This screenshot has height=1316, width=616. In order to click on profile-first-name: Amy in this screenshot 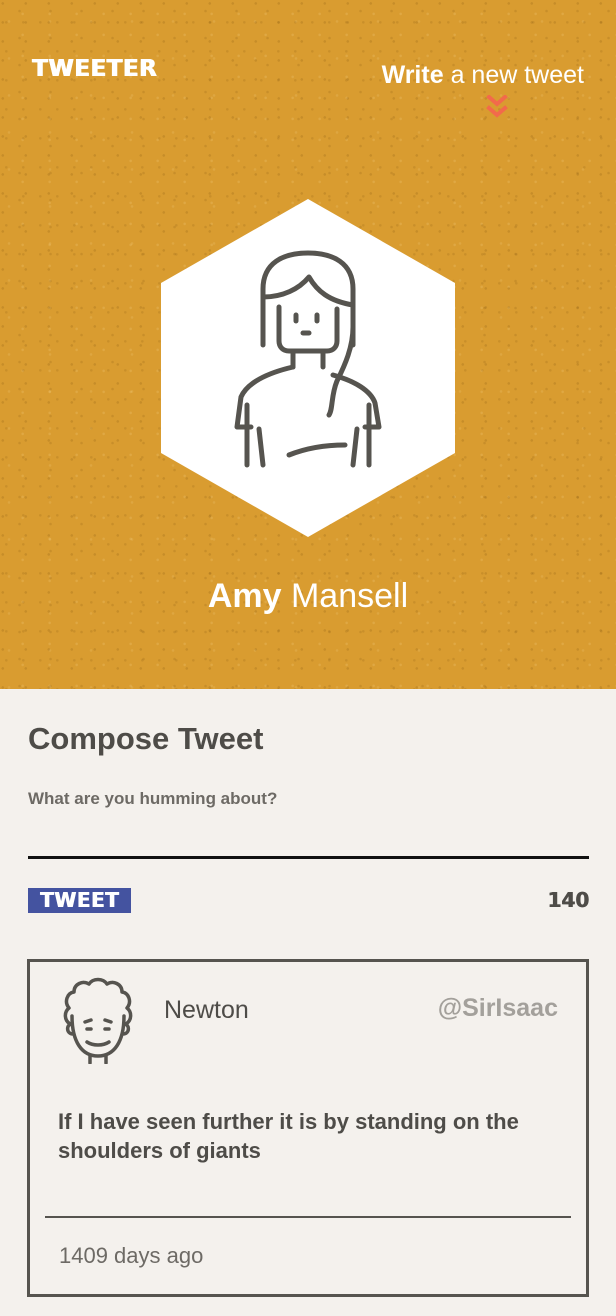, I will do `click(244, 596)`.